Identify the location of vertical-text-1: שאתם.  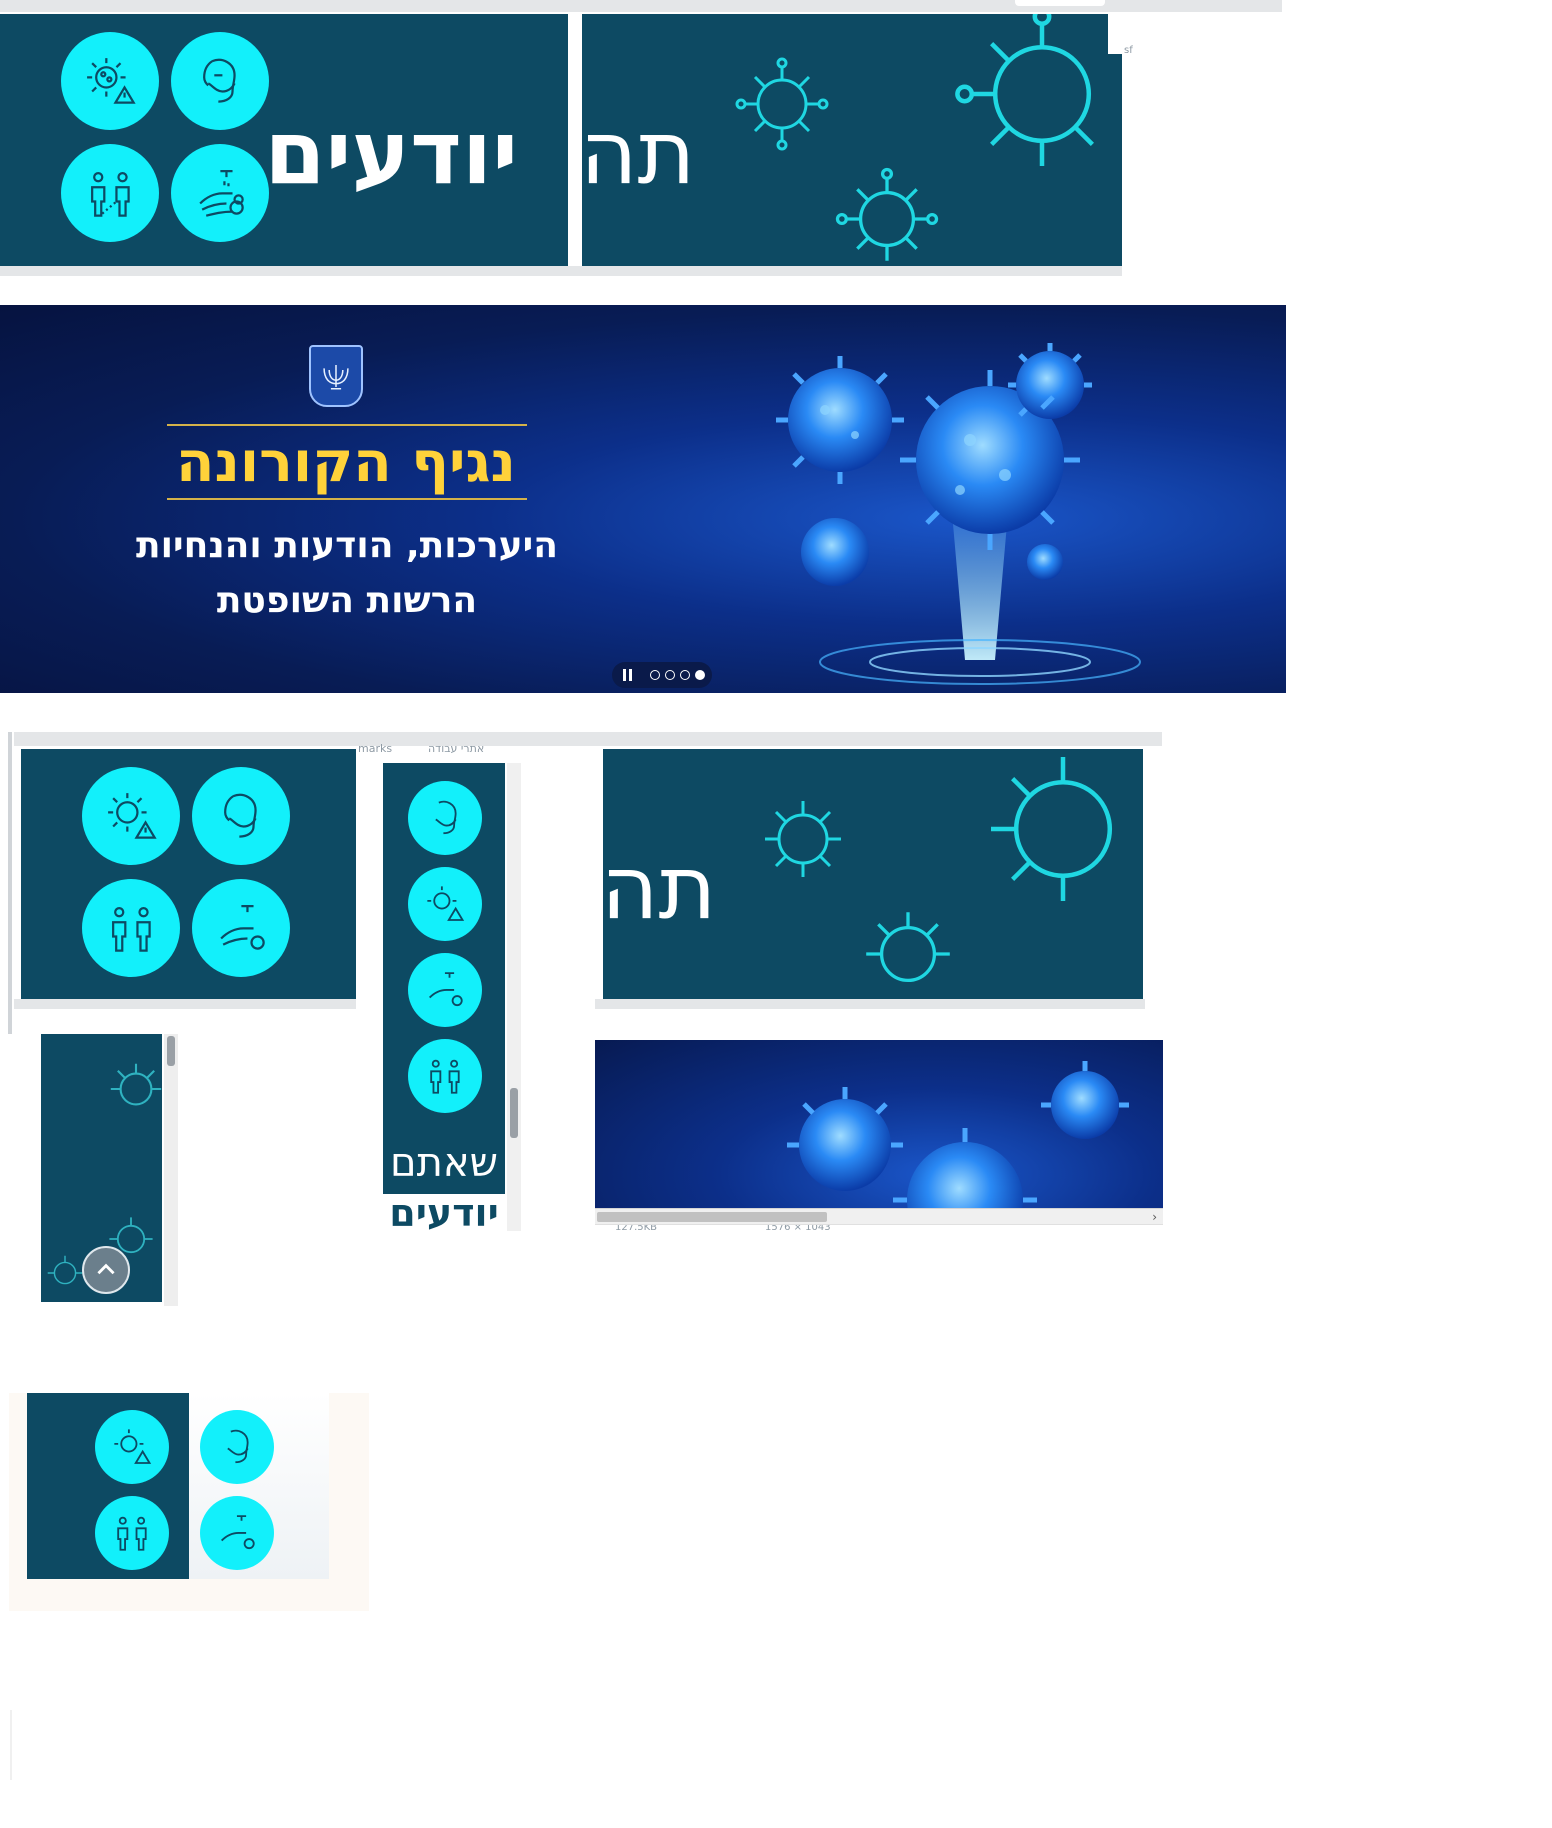
(444, 1163).